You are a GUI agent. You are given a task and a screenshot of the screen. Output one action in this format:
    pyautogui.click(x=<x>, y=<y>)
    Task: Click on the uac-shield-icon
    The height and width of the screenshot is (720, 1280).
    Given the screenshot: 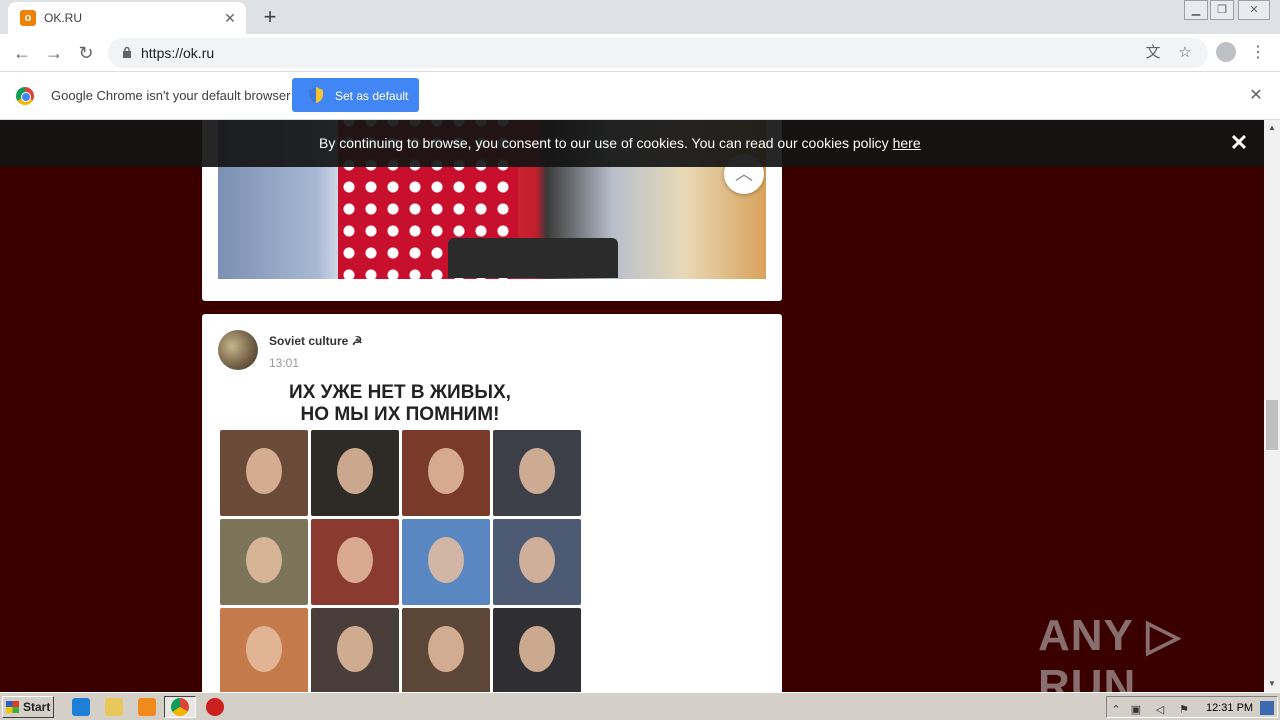 What is the action you would take?
    pyautogui.click(x=316, y=95)
    